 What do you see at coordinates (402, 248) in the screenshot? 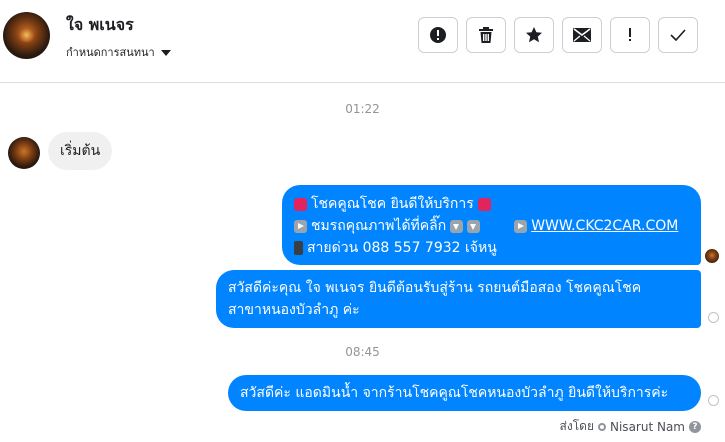
I see `hotline-text: สายด่วน 088 557 7932 เจ้หนู` at bounding box center [402, 248].